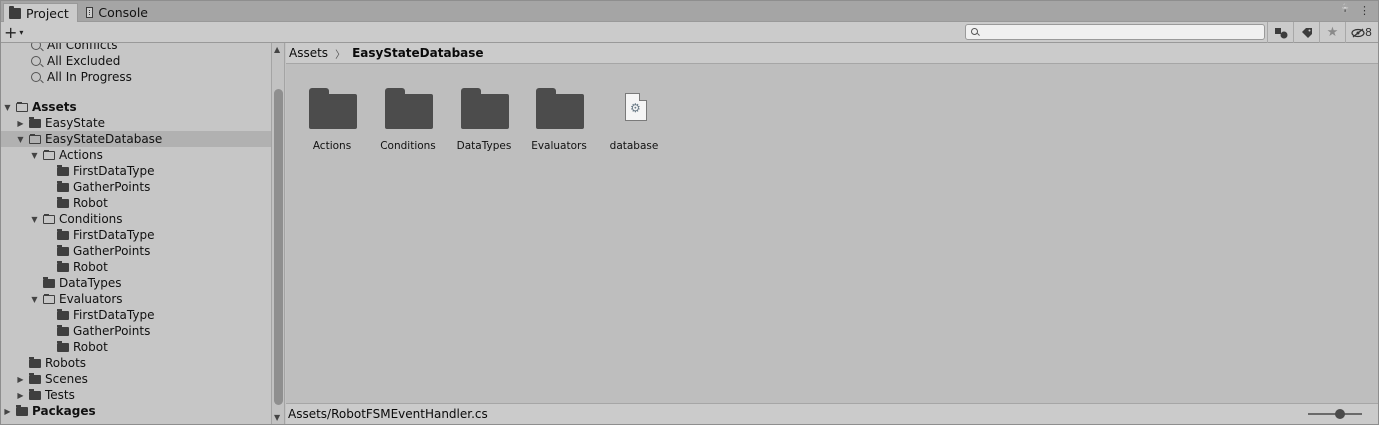  What do you see at coordinates (136, 171) in the screenshot?
I see `tree-item-actions-firstdatatype: FirstDataType` at bounding box center [136, 171].